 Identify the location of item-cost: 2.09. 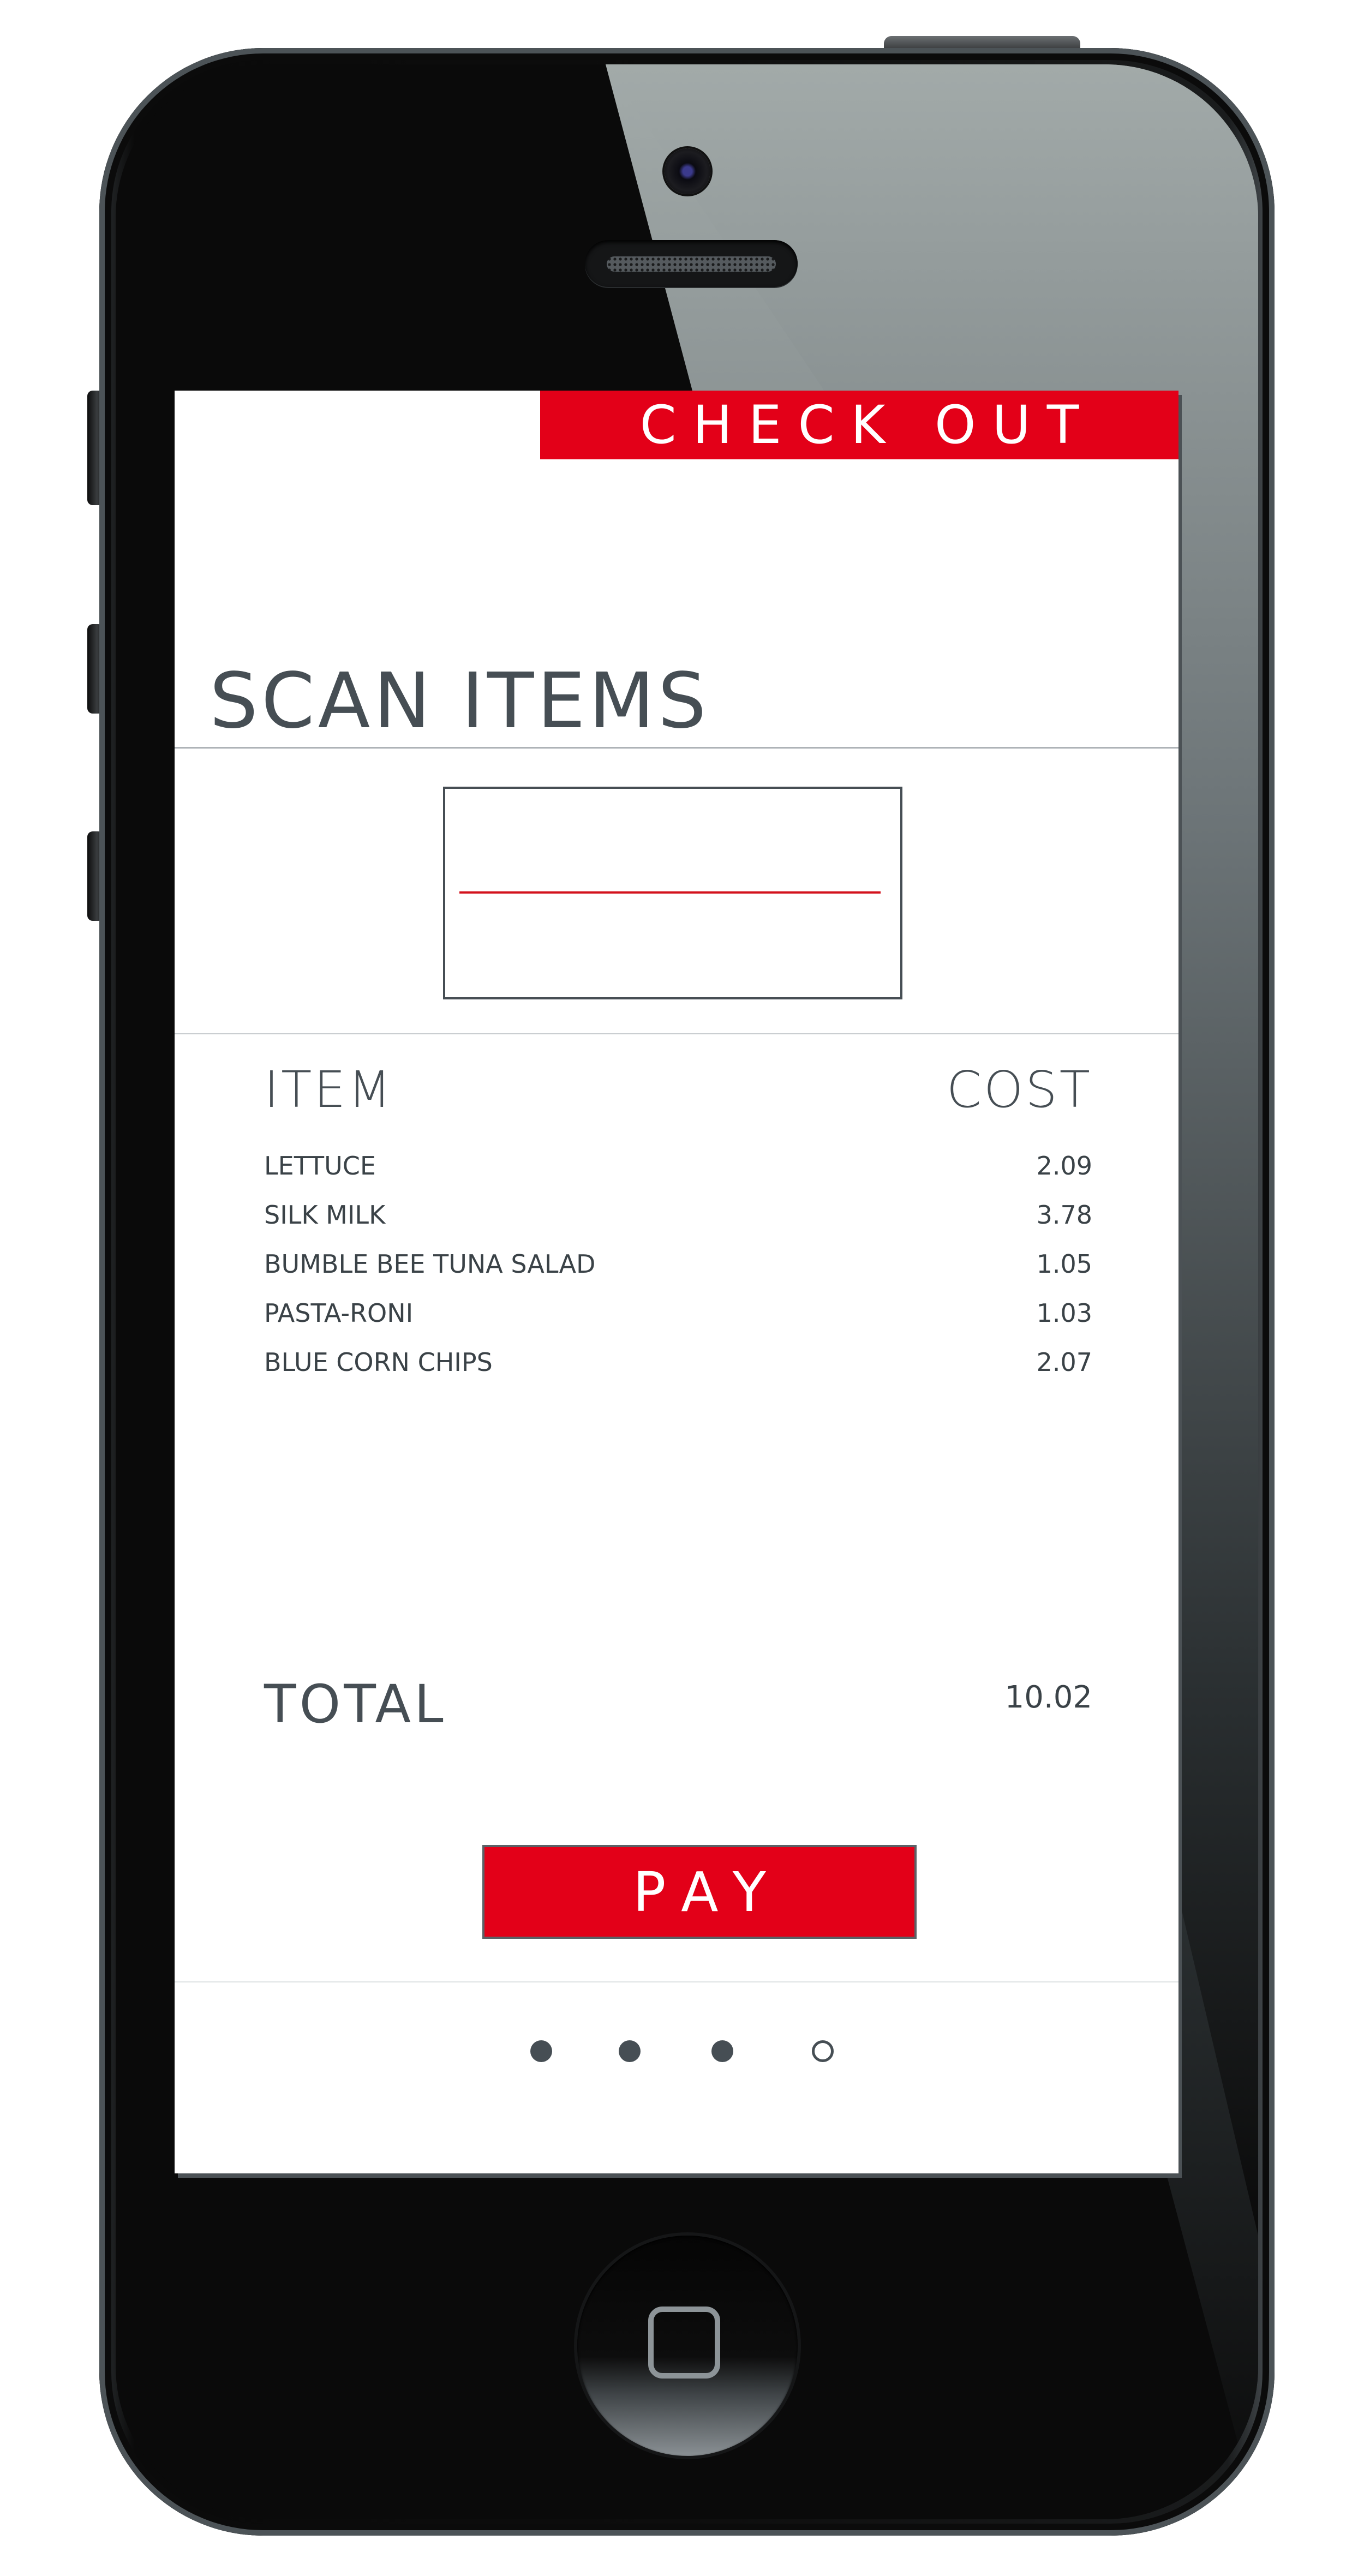
(1064, 1166).